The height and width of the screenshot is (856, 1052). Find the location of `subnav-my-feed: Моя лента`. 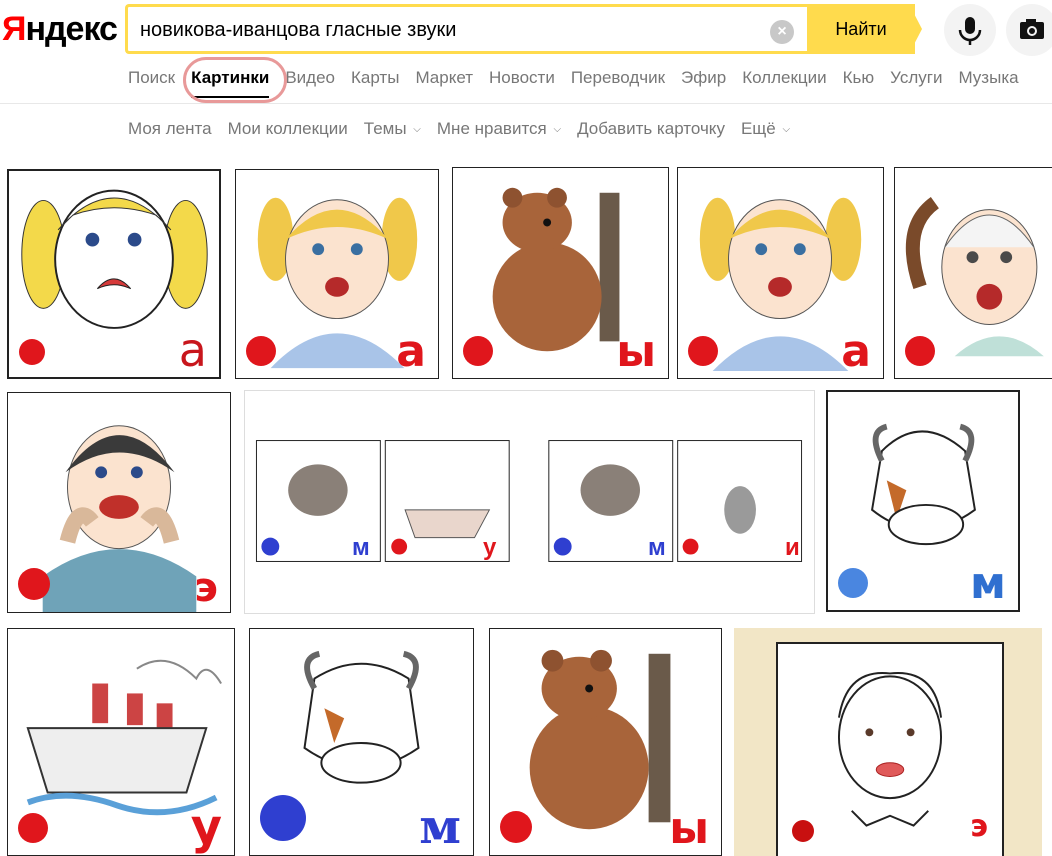

subnav-my-feed: Моя лента is located at coordinates (170, 129).